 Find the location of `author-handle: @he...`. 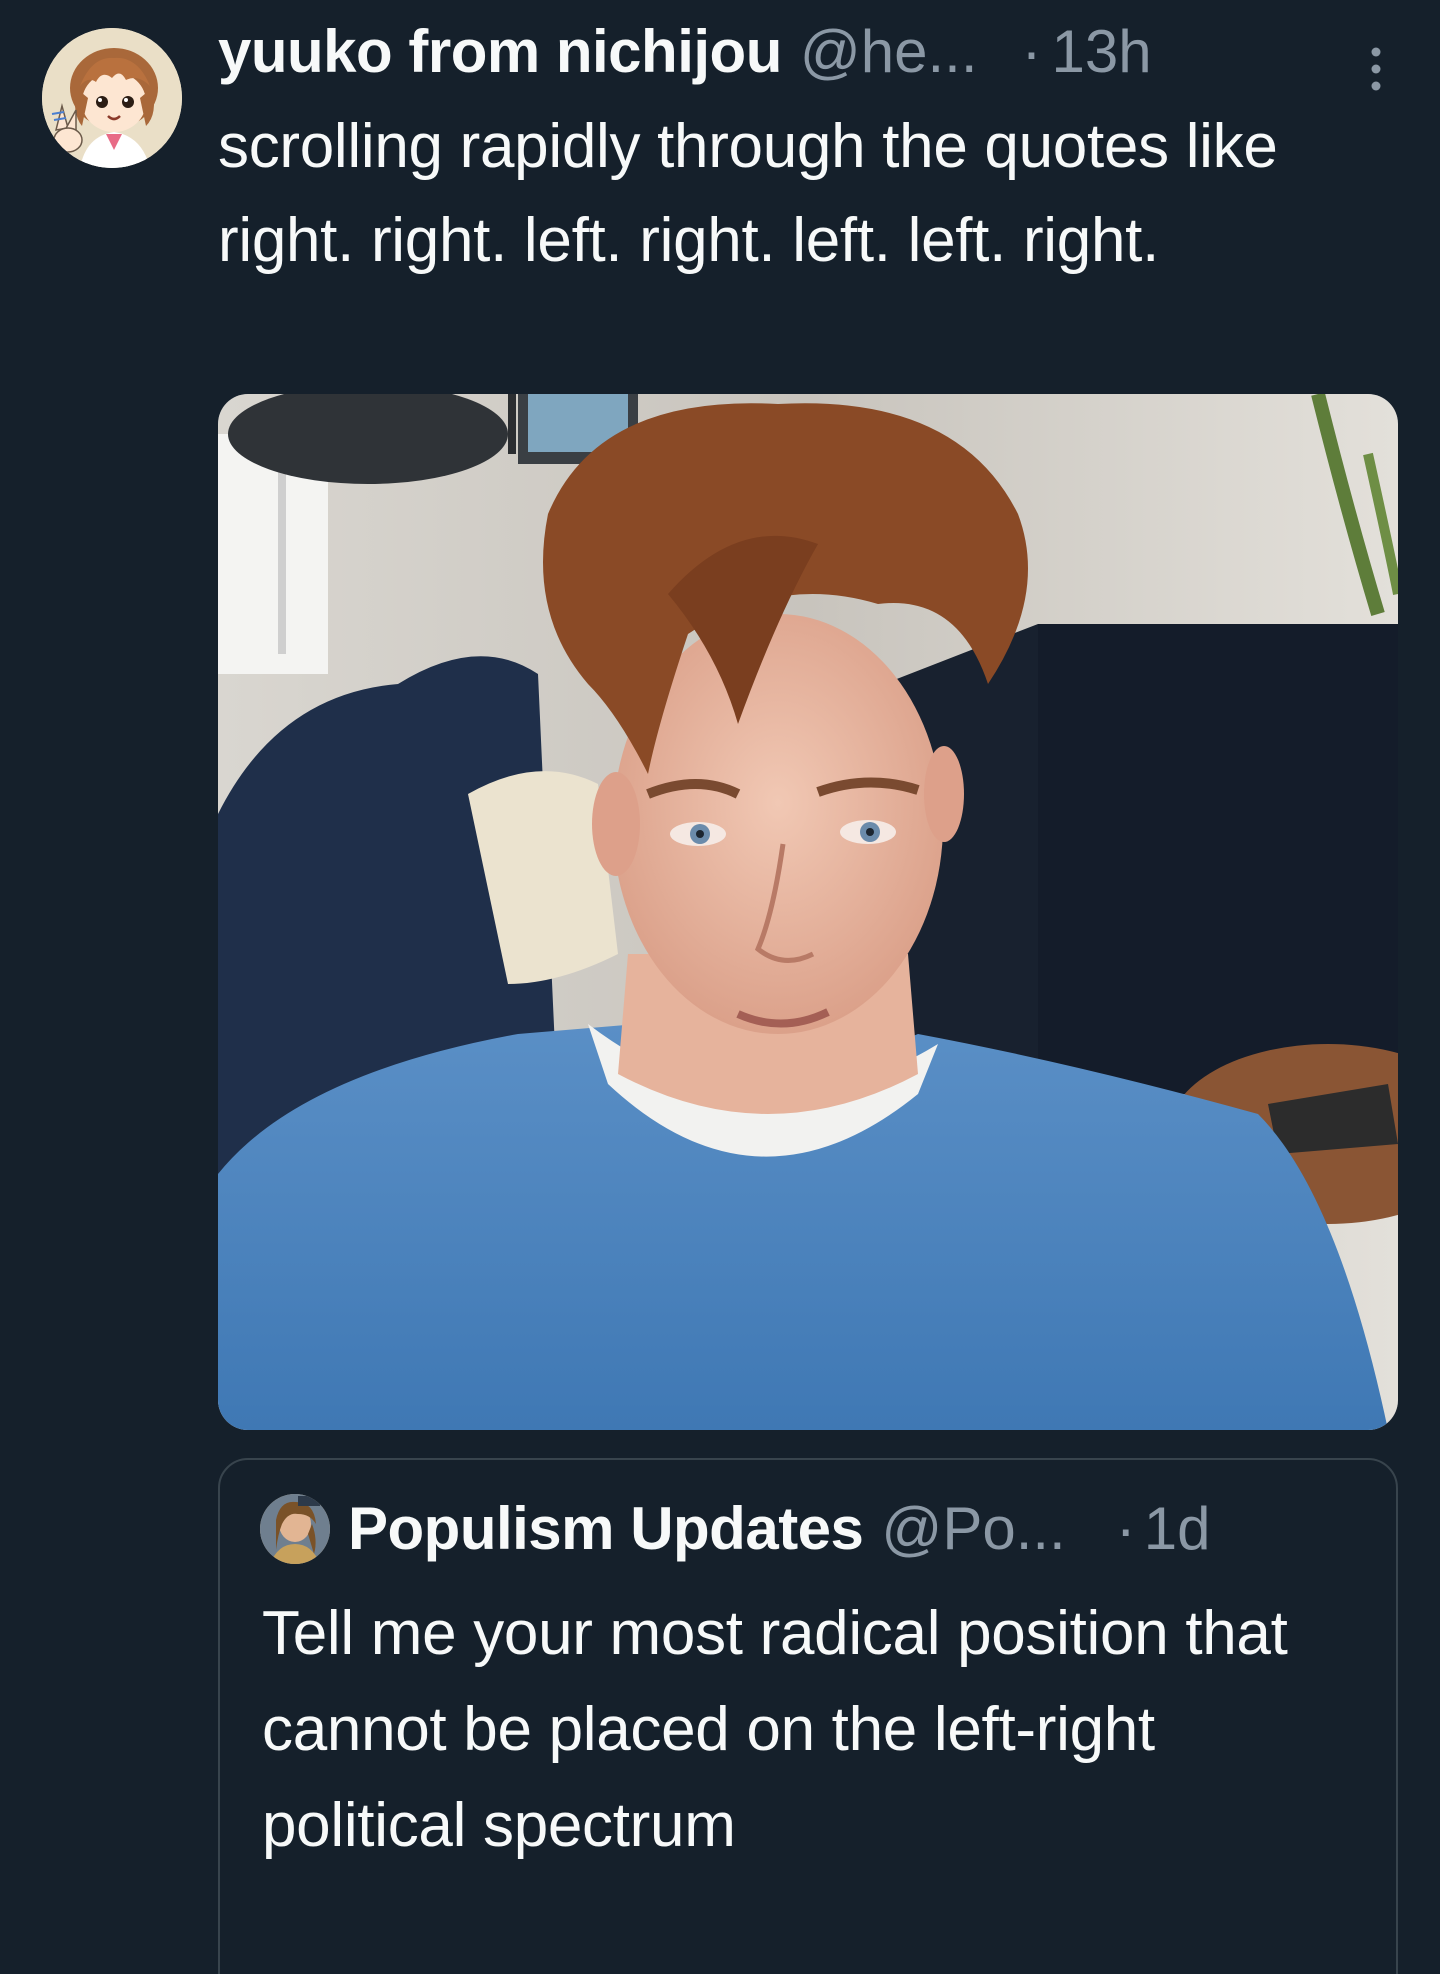

author-handle: @he... is located at coordinates (889, 52).